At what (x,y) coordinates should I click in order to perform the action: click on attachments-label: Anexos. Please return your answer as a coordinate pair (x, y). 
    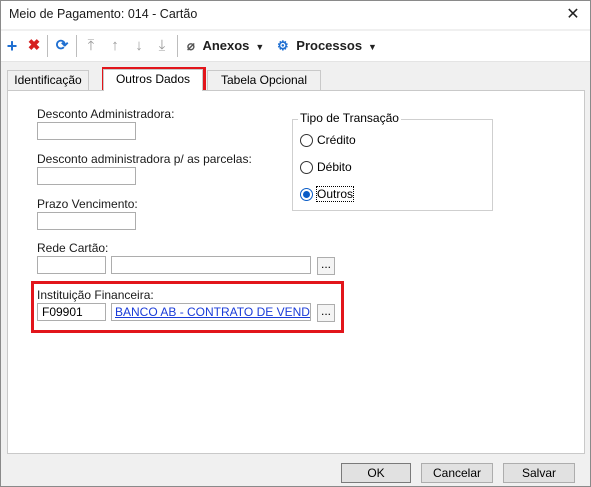
    Looking at the image, I should click on (226, 45).